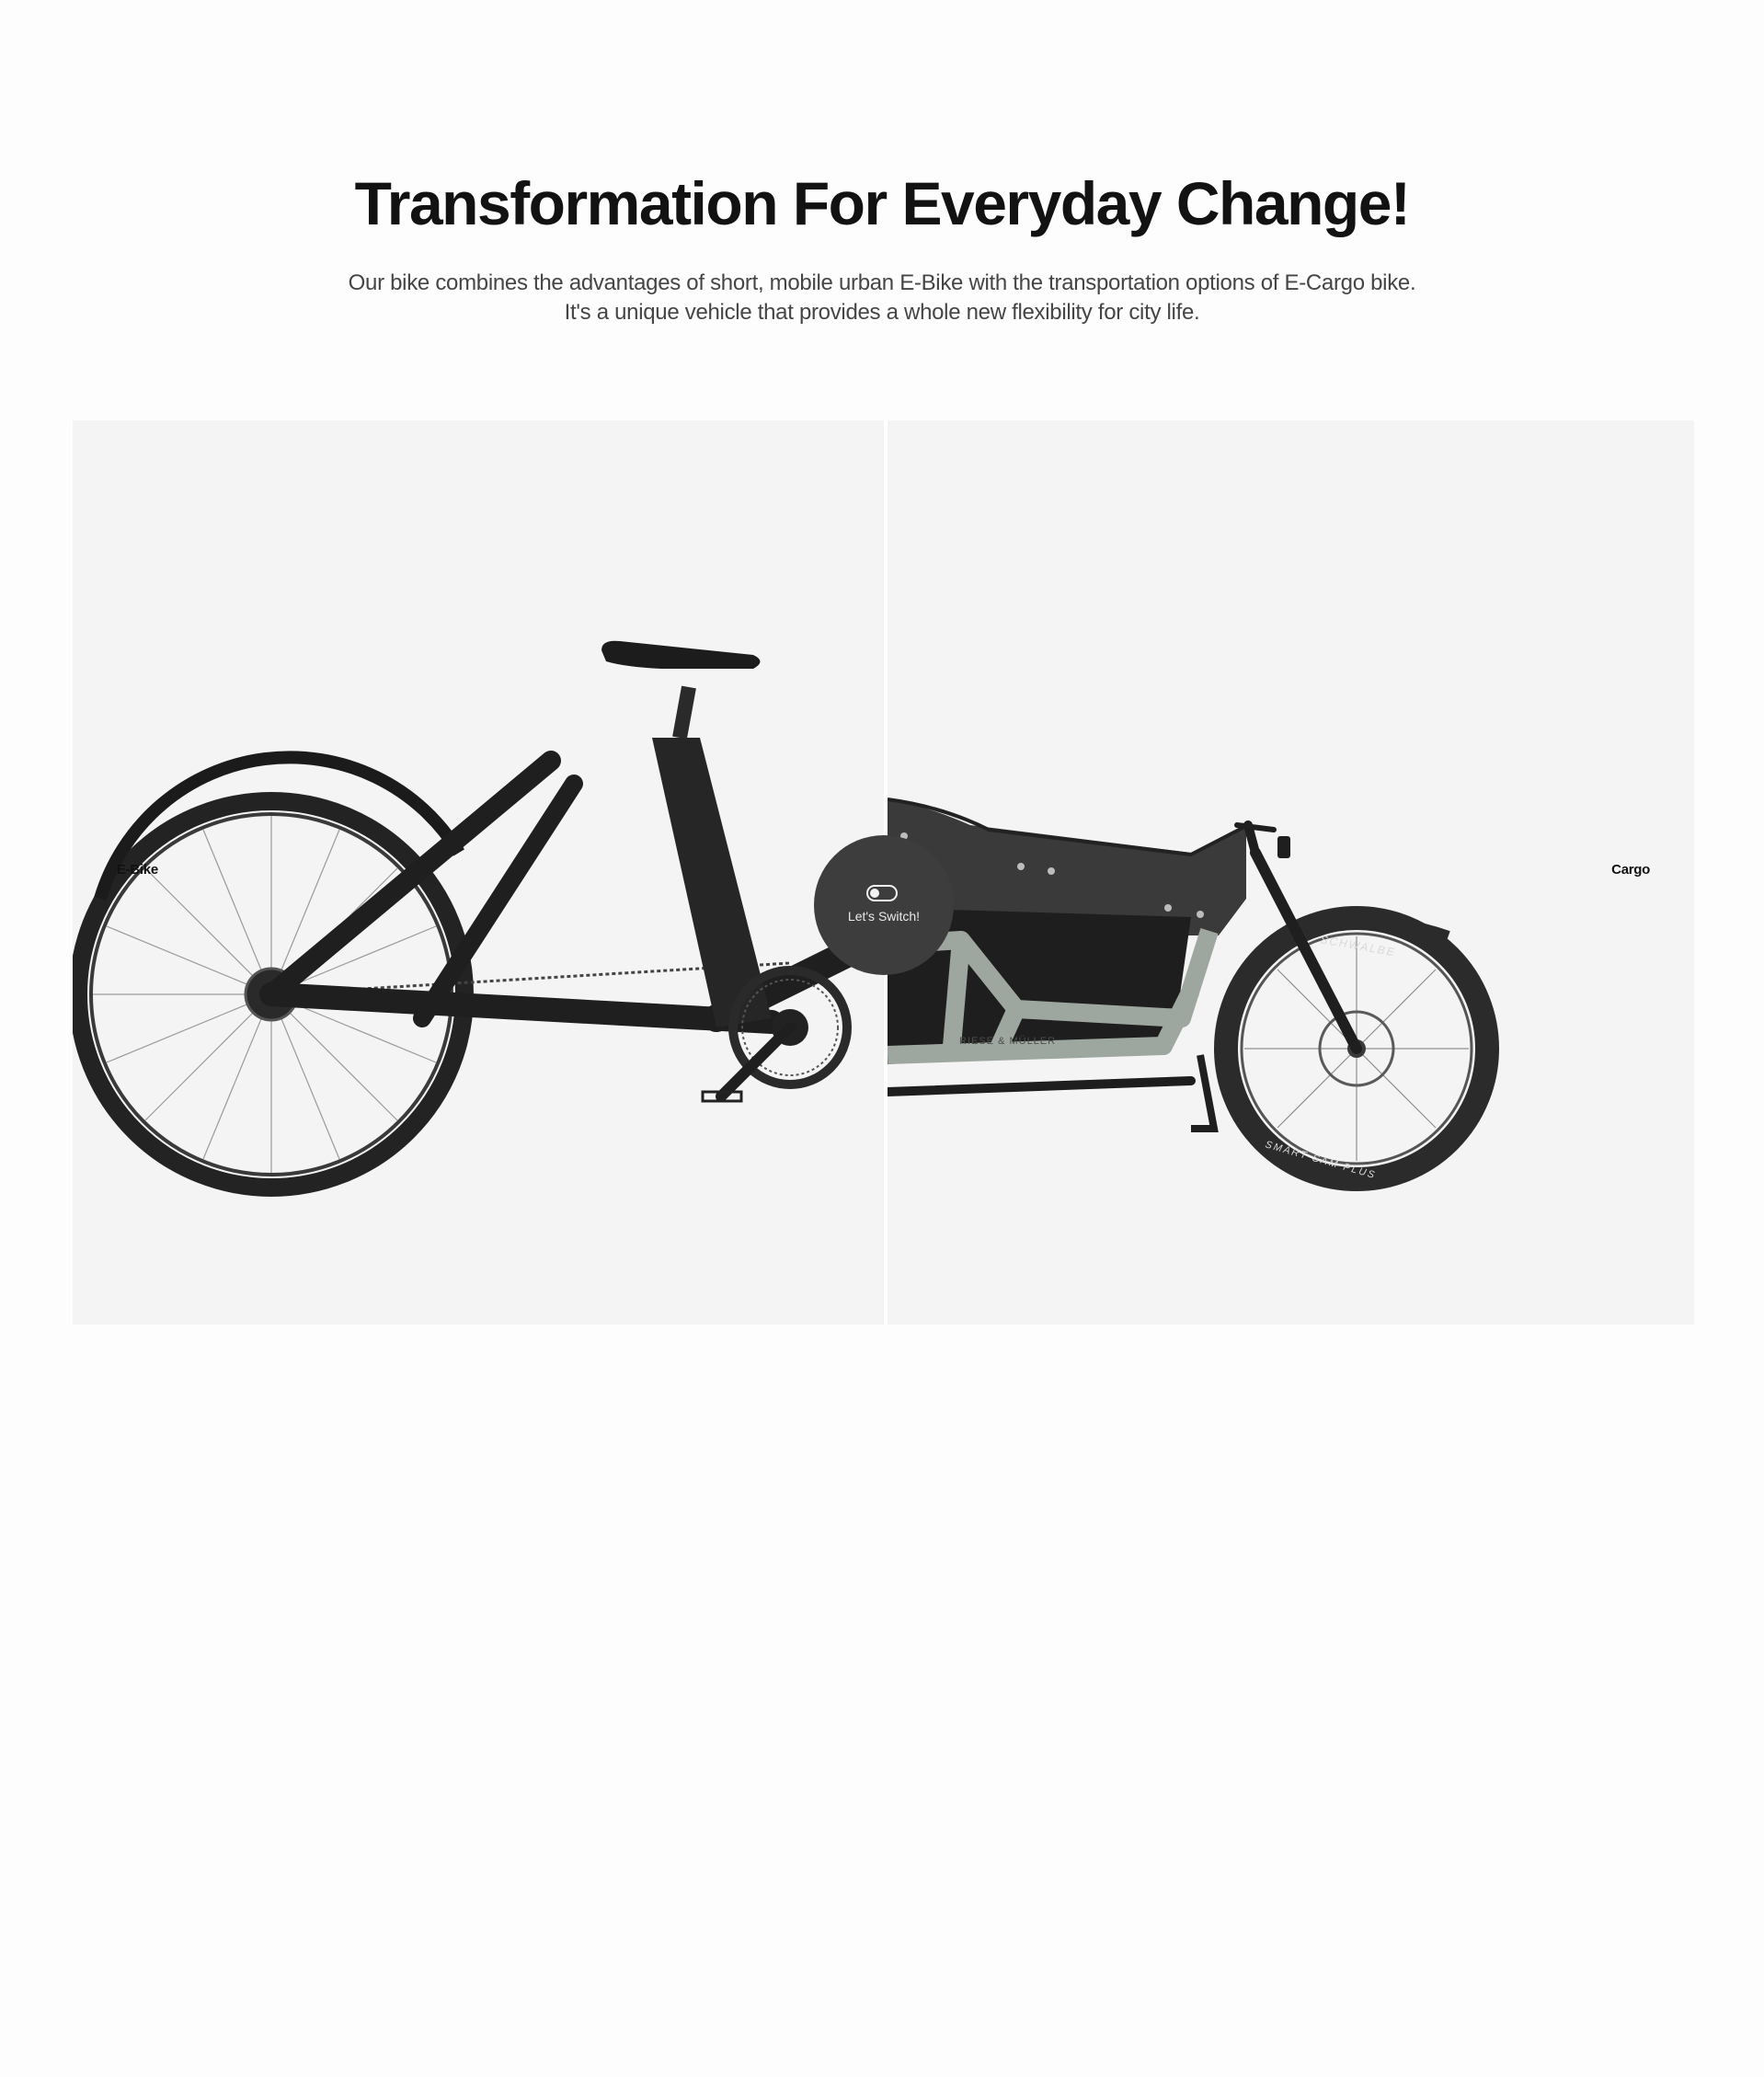 This screenshot has height=2077, width=1764. Describe the element at coordinates (1630, 870) in the screenshot. I see `cargo-label: Cargo` at that location.